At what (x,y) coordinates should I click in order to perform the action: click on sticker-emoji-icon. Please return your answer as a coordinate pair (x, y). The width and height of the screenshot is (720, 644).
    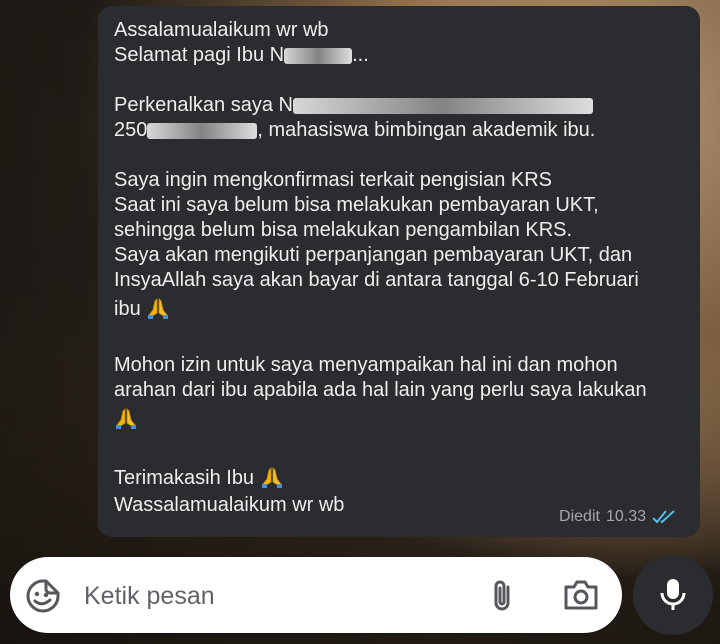
    Looking at the image, I should click on (43, 596).